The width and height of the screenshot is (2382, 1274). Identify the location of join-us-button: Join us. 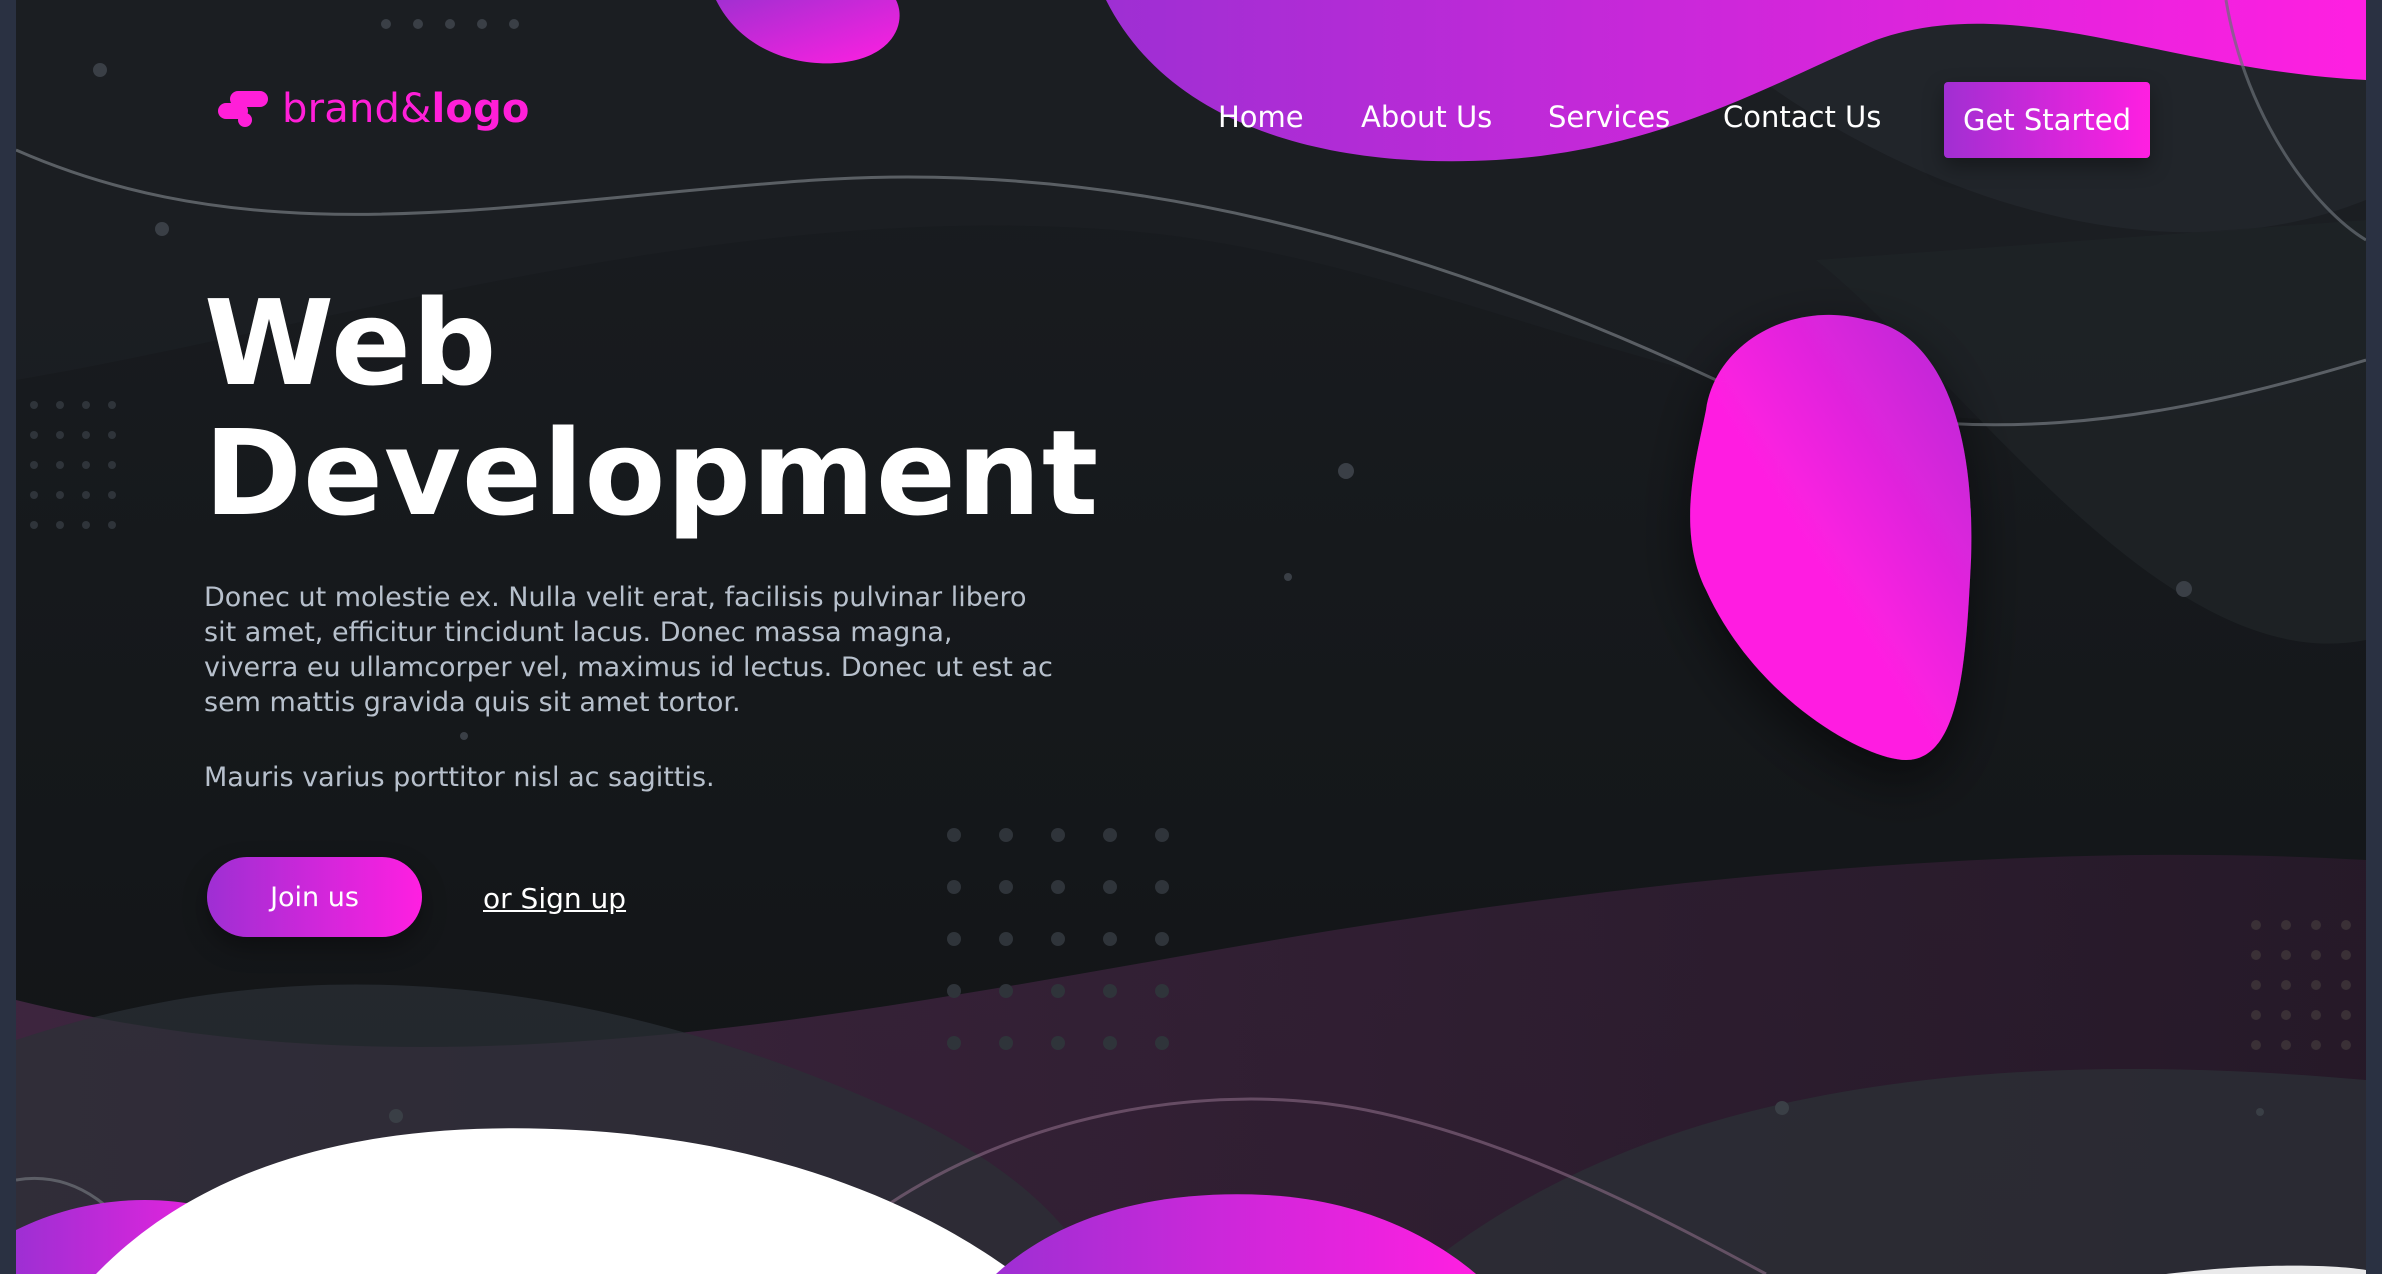
(314, 897).